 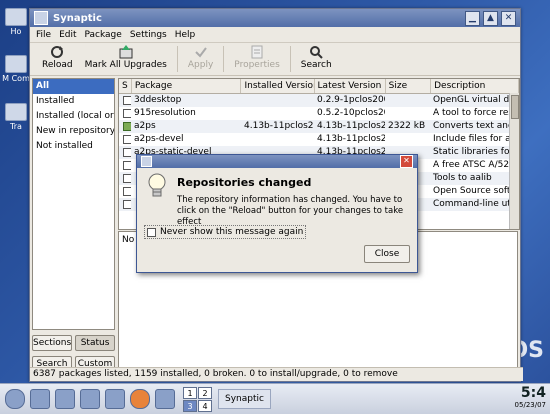 I want to click on installed-version: 4.13b-11pclos2007, so click(x=279, y=126).